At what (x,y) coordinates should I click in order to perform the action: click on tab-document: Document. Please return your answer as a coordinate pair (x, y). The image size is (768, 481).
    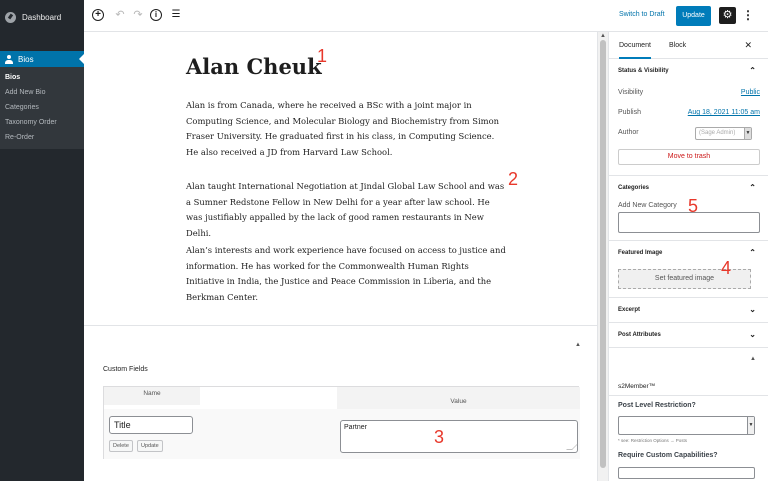
    Looking at the image, I should click on (635, 45).